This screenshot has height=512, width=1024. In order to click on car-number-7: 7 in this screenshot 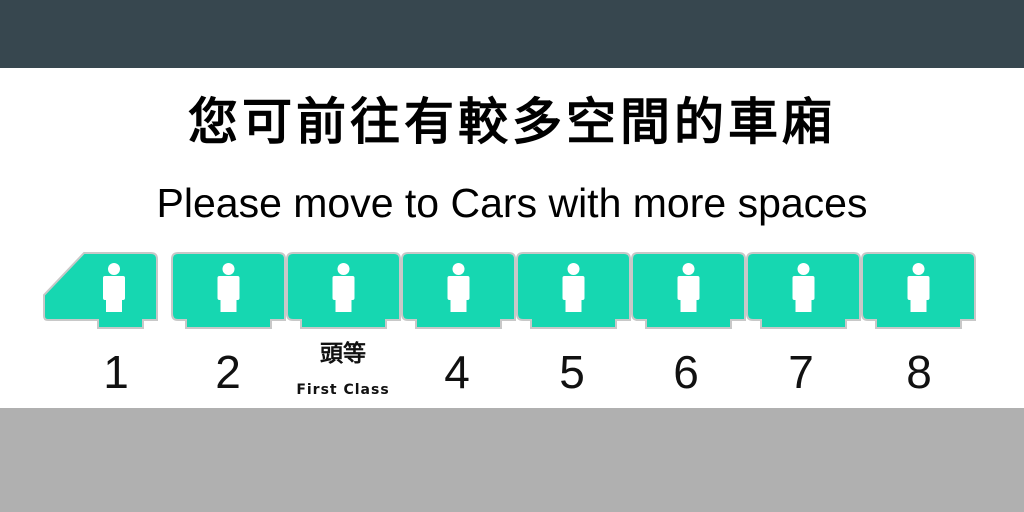, I will do `click(801, 372)`.